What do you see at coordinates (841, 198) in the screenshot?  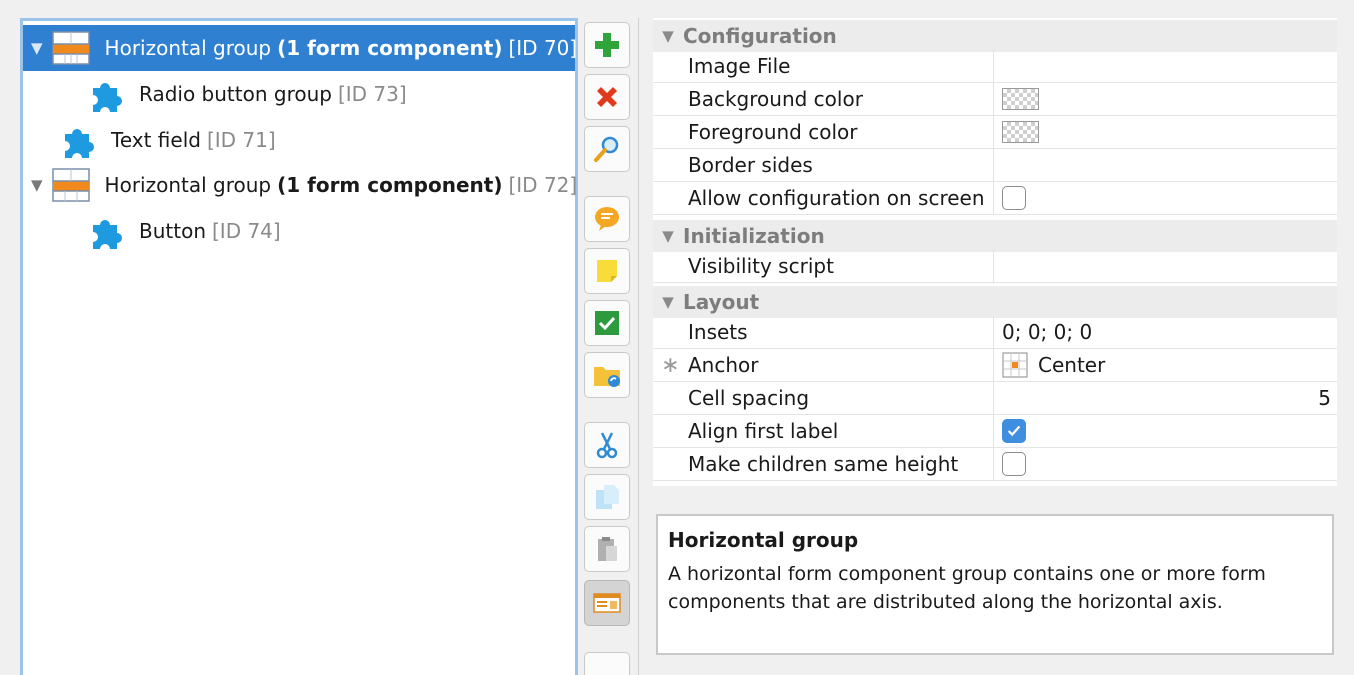 I see `prop-name: Allow configuration on screen` at bounding box center [841, 198].